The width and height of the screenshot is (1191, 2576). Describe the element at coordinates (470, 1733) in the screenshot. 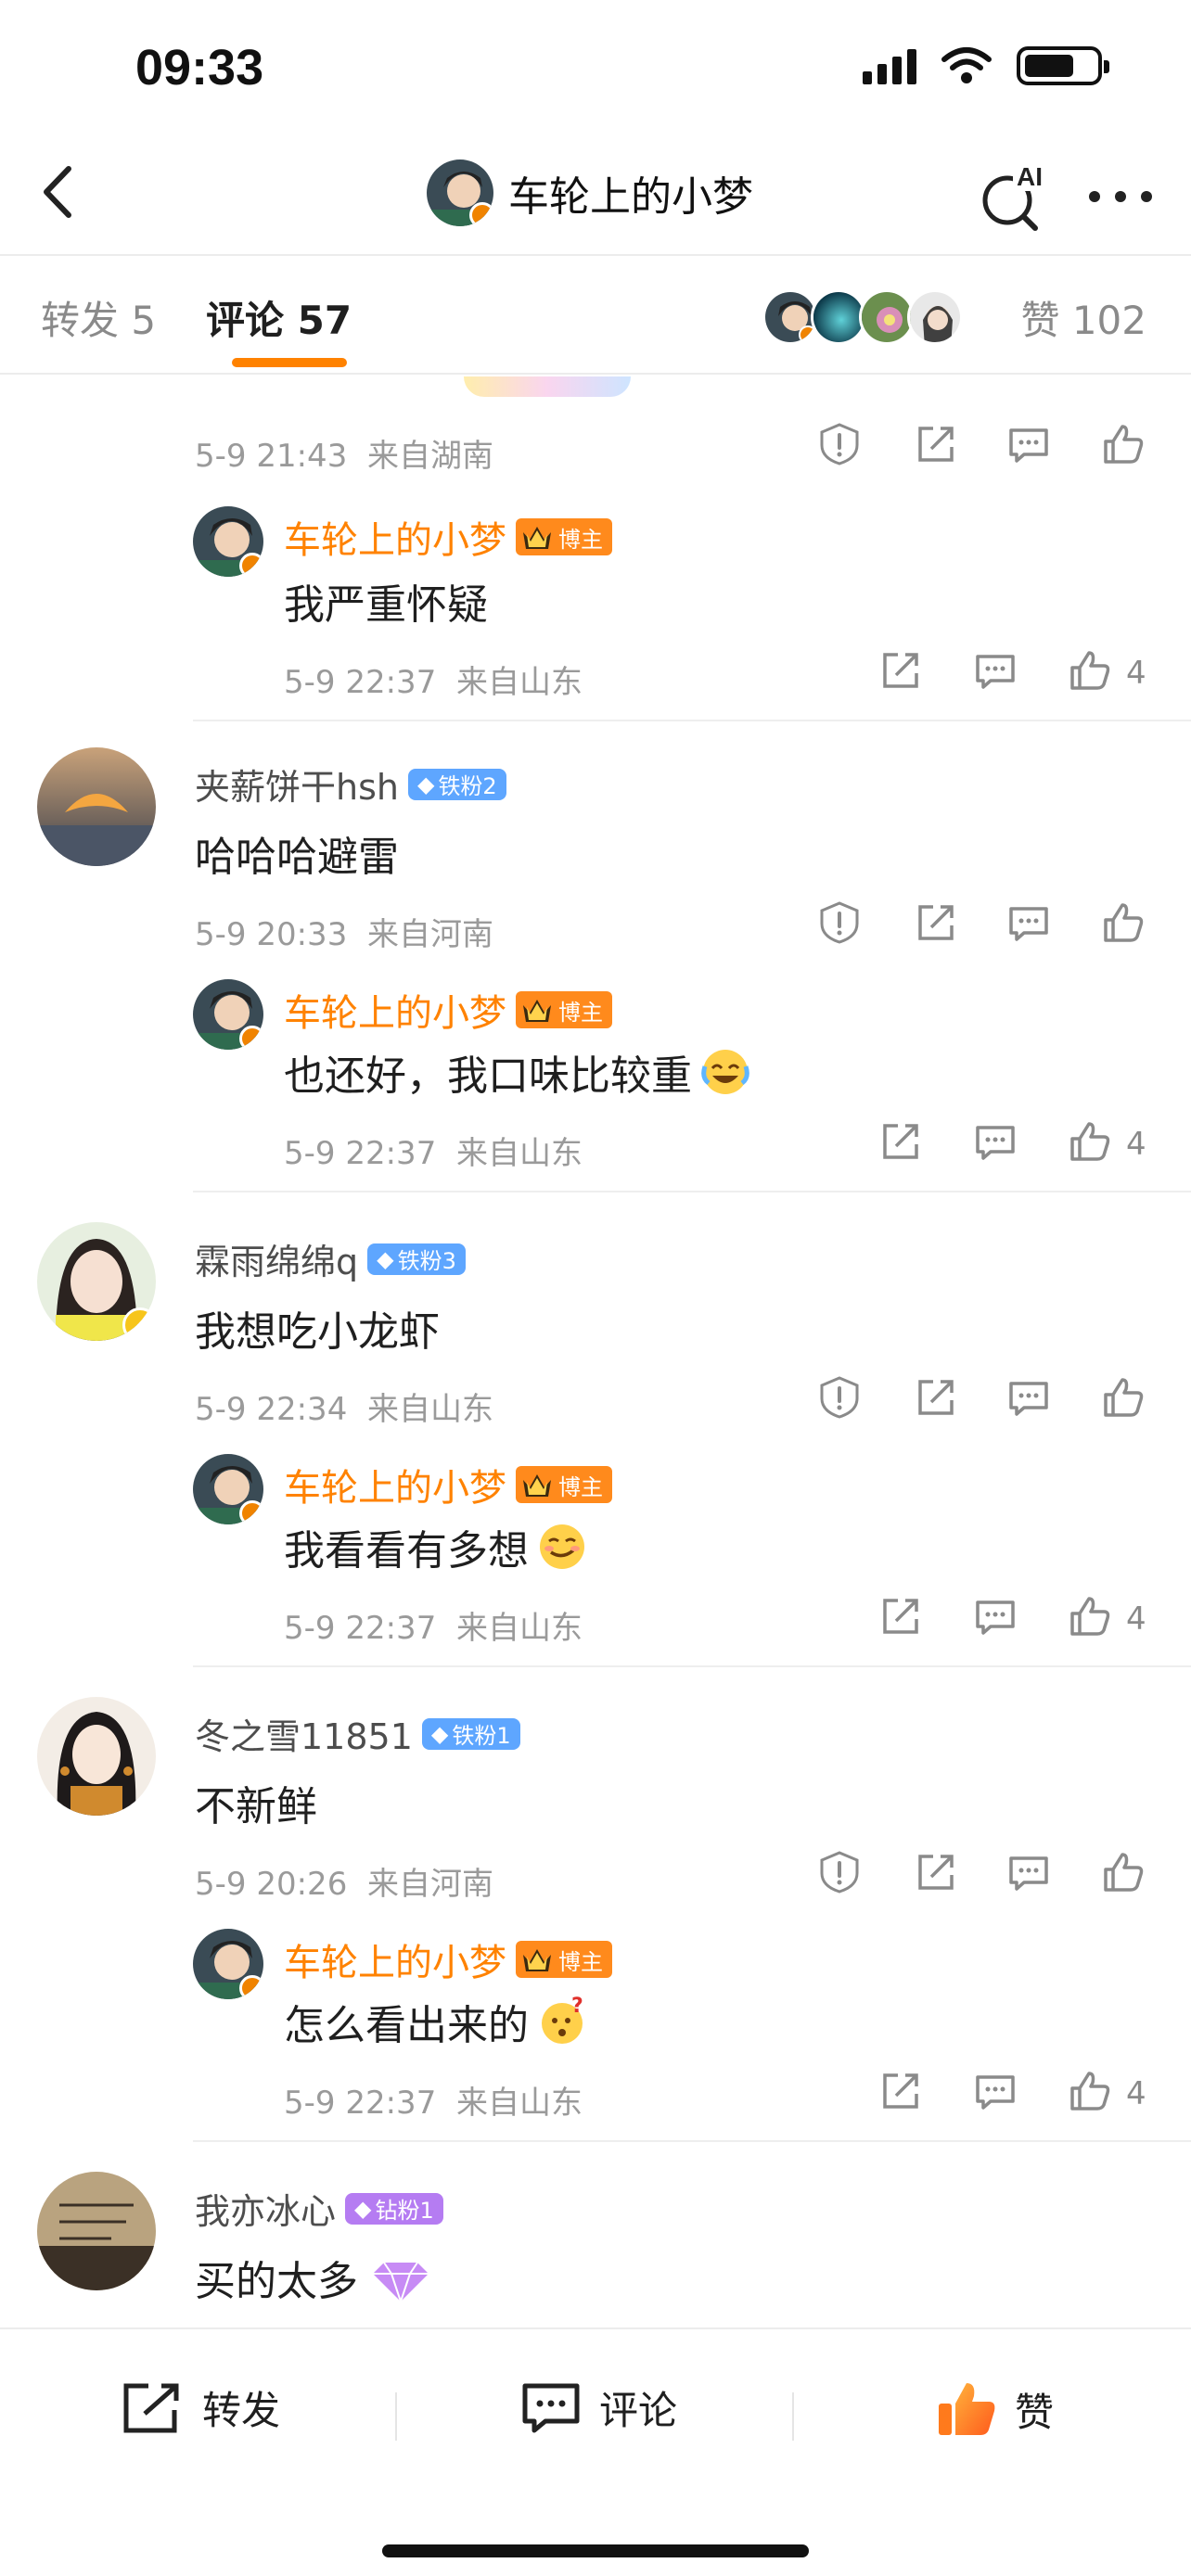

I see `fan-badge: ◆ 铁粉1` at that location.